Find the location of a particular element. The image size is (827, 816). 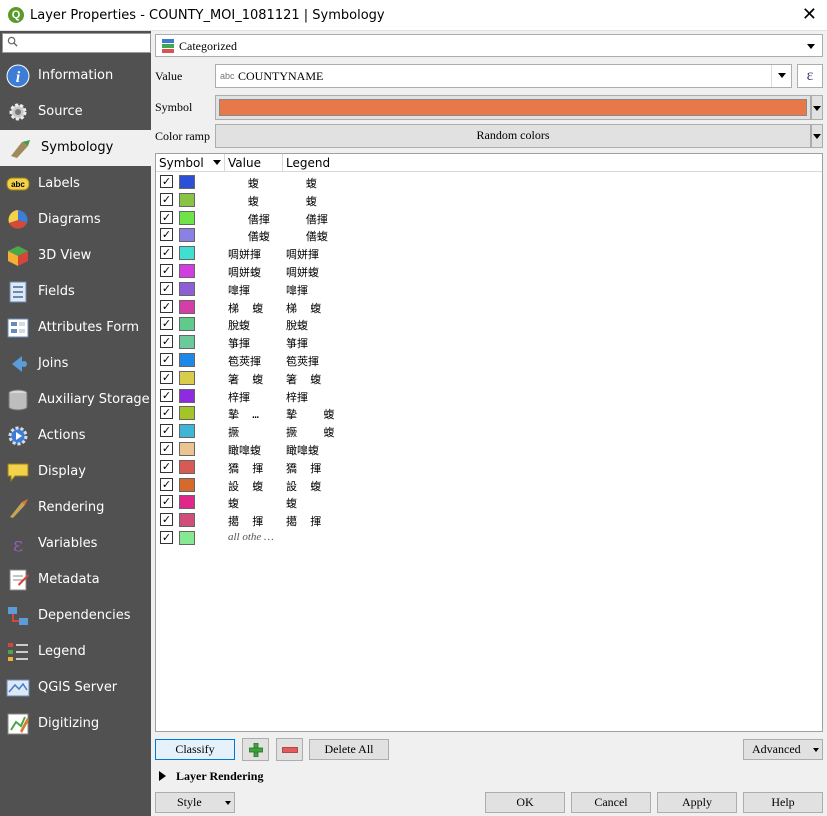

category-legend: 瞰嘷蝮 is located at coordinates (302, 450).